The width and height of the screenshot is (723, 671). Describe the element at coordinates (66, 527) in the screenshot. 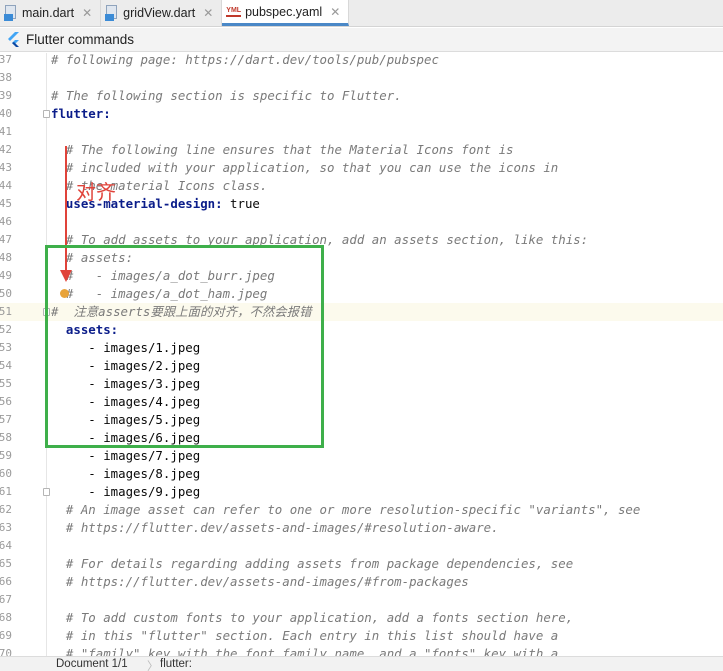

I see `code-token: #` at that location.